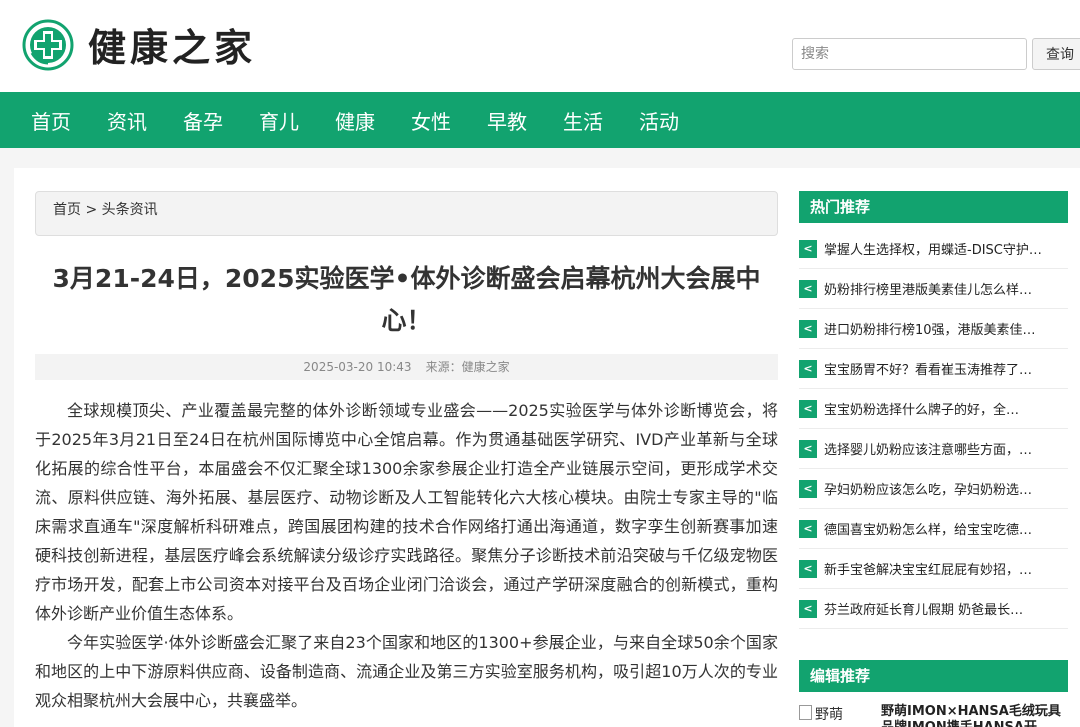 This screenshot has width=1080, height=727. Describe the element at coordinates (431, 120) in the screenshot. I see `nav-item-women: 女性` at that location.